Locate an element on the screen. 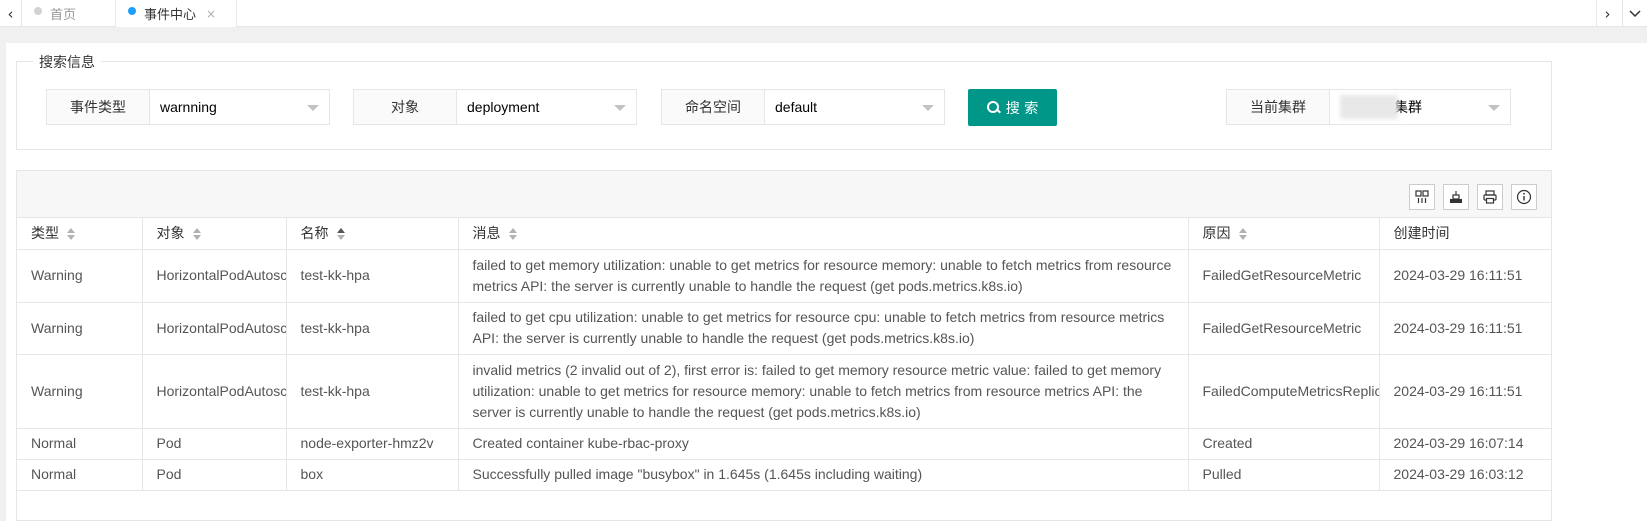 This screenshot has width=1647, height=521. header-reason: 原因 is located at coordinates (1284, 234).